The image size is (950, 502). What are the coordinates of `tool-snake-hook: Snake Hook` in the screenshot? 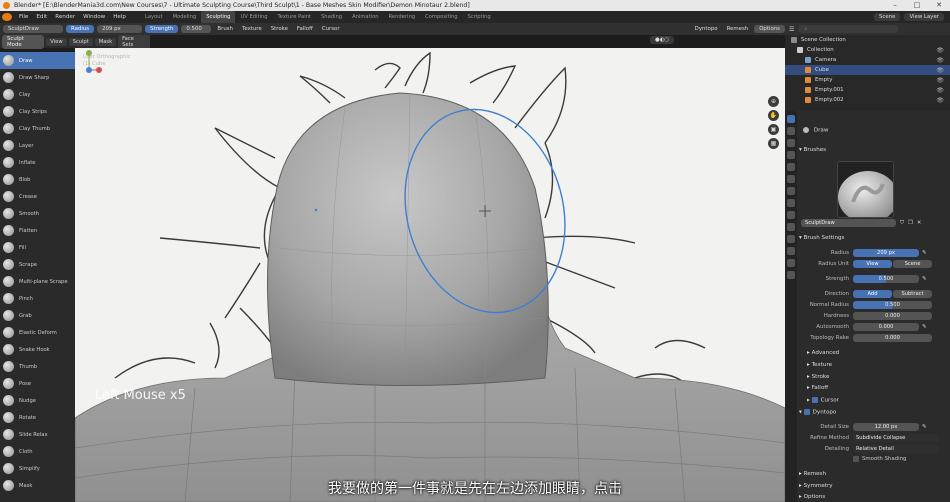 It's located at (37, 349).